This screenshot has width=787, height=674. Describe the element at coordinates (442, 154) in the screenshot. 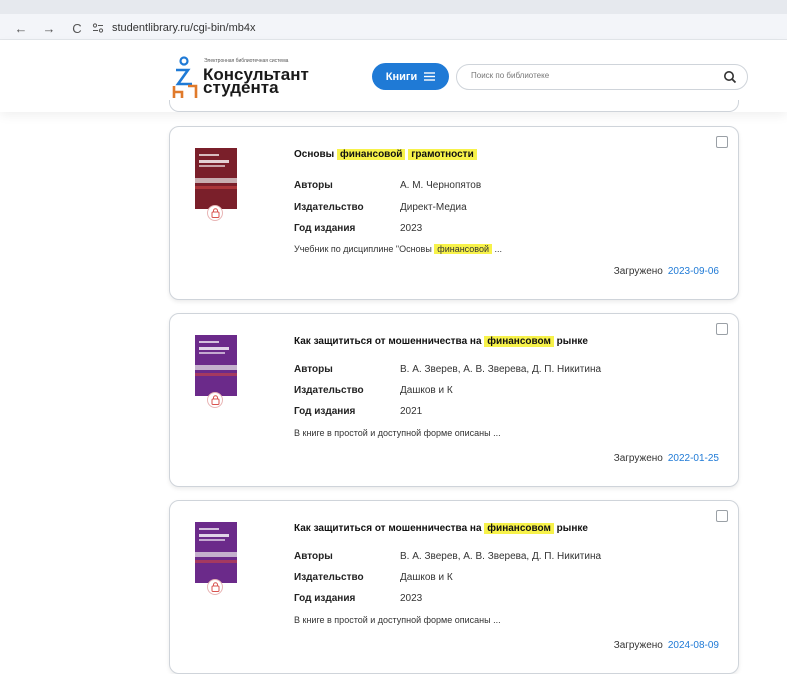

I see `title-highlight: грамотности` at that location.